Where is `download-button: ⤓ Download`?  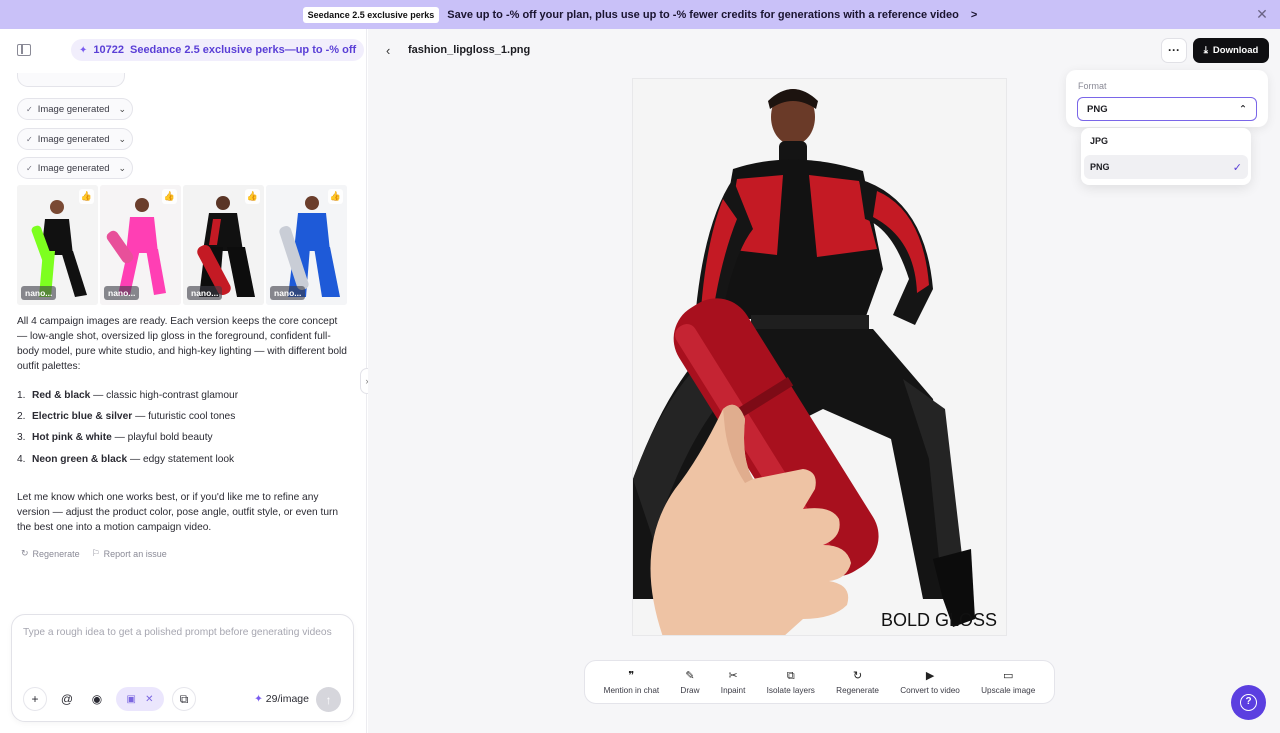
download-button: ⤓ Download is located at coordinates (1231, 50).